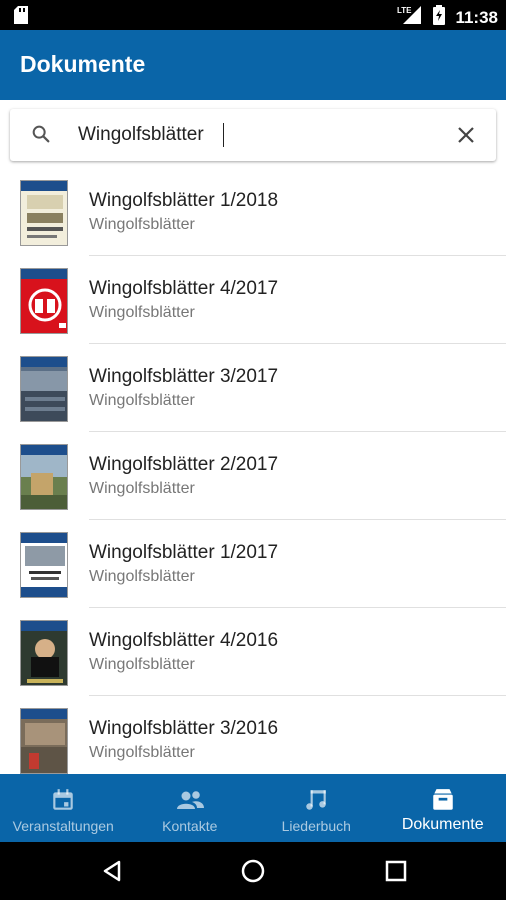  What do you see at coordinates (83, 64) in the screenshot?
I see `page-title: Dokumente` at bounding box center [83, 64].